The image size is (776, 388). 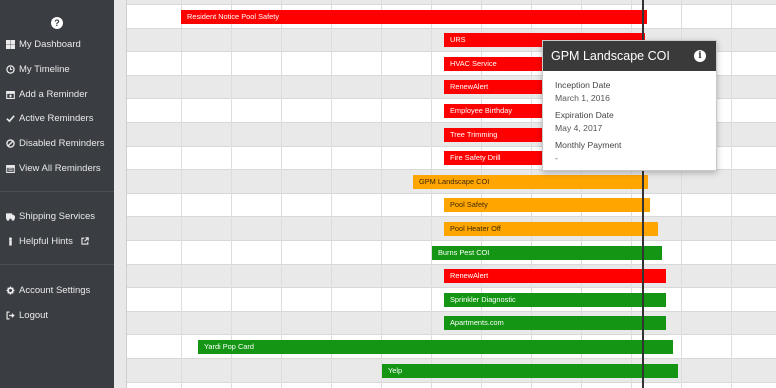 What do you see at coordinates (10, 216) in the screenshot?
I see `truck-icon` at bounding box center [10, 216].